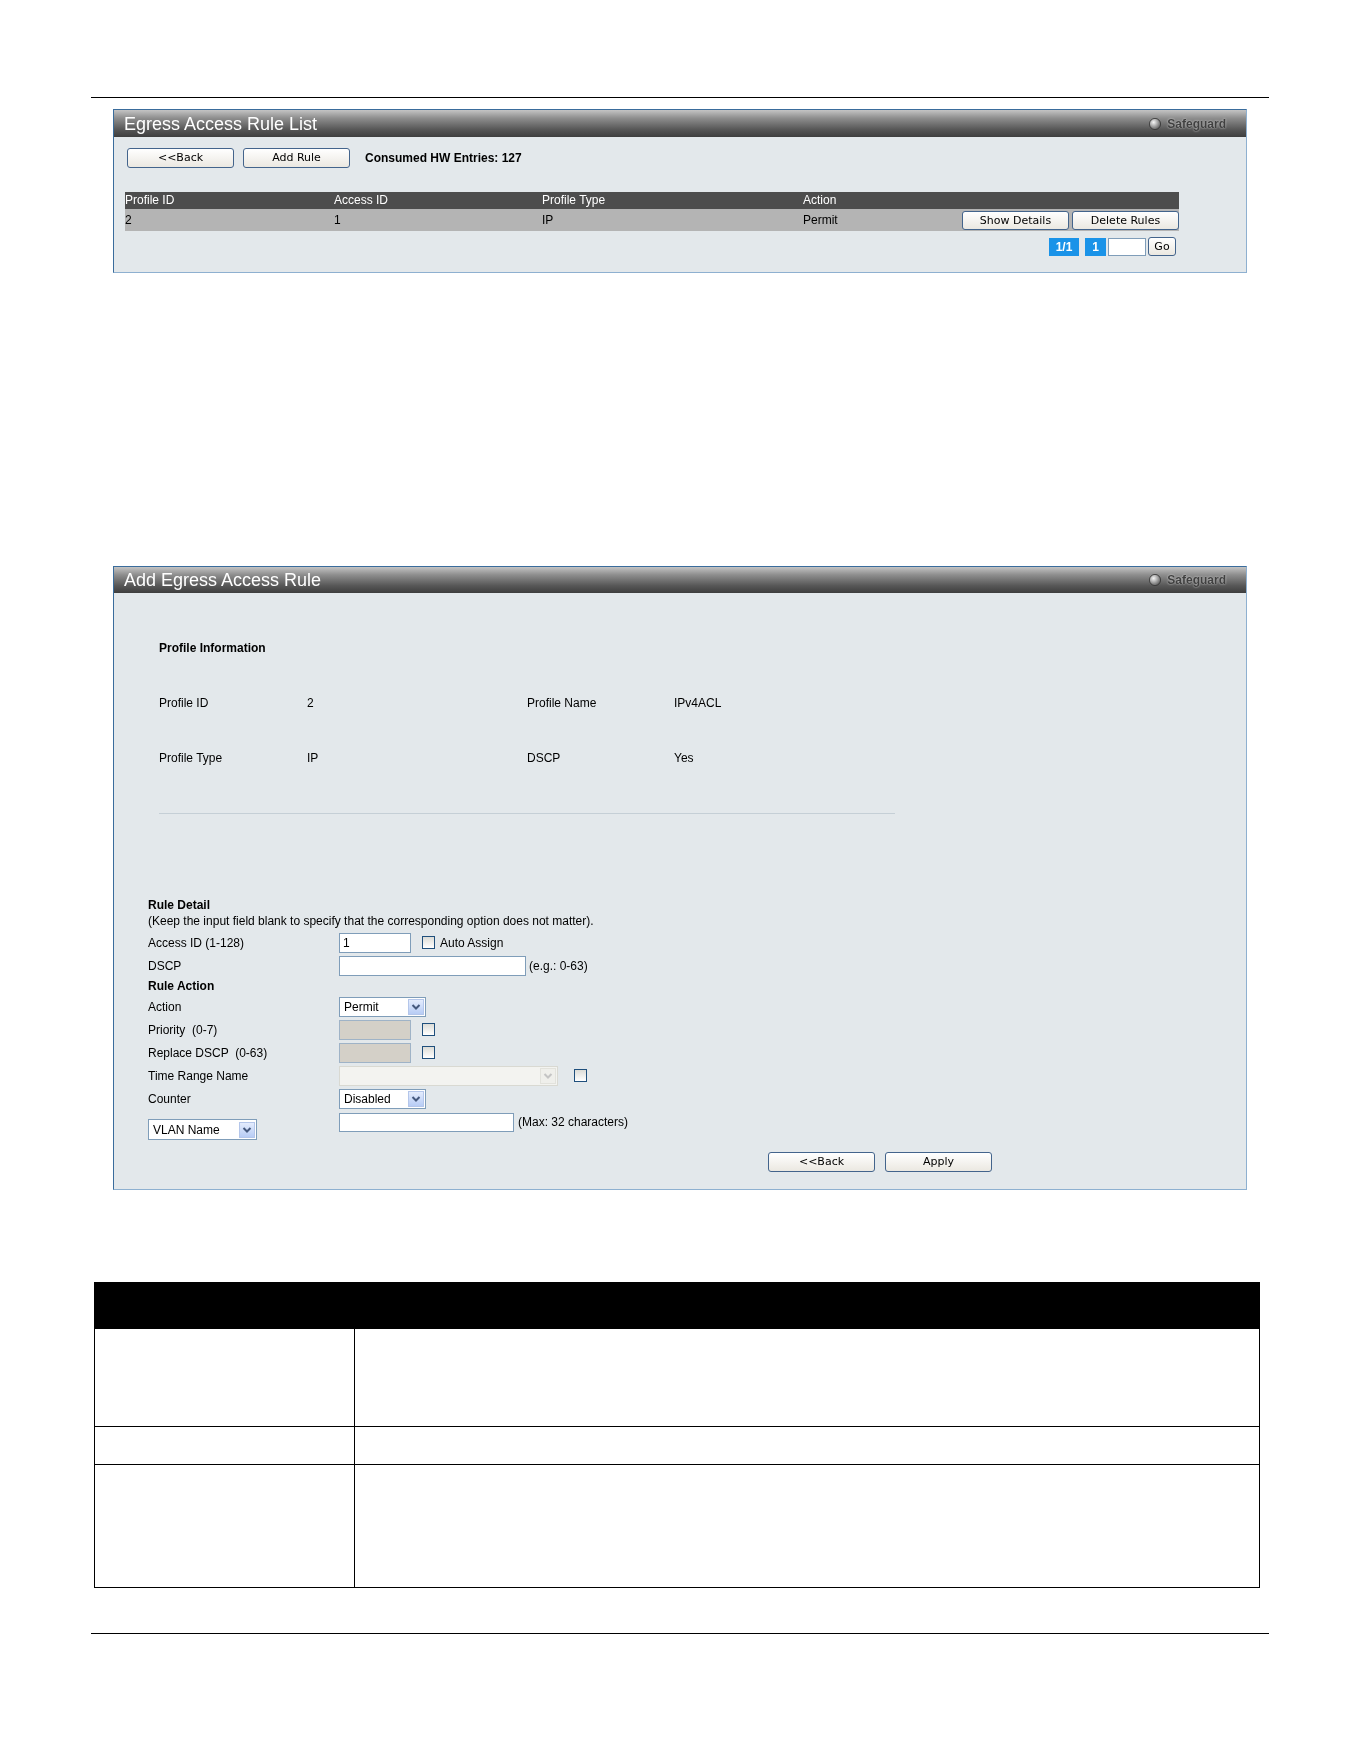  Describe the element at coordinates (150, 200) in the screenshot. I see `column-header: Profile ID` at that location.